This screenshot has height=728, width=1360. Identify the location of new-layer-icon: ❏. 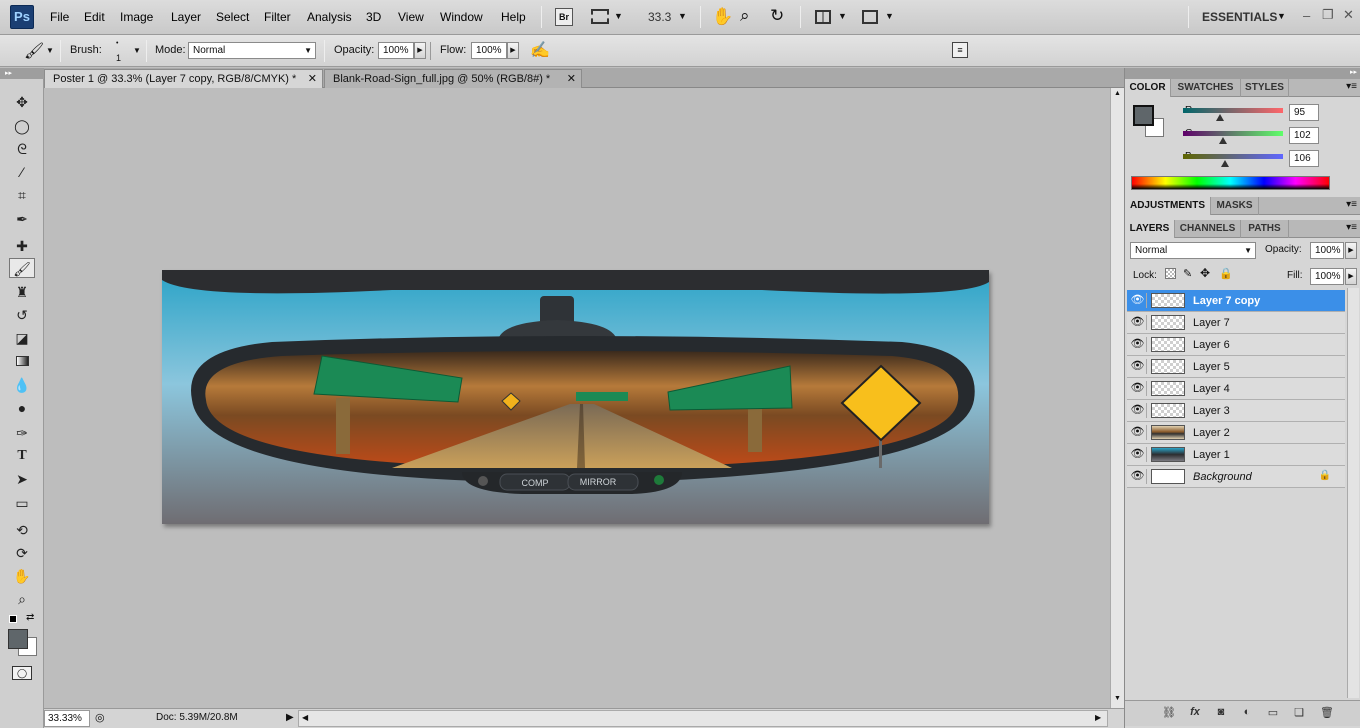
(1299, 713).